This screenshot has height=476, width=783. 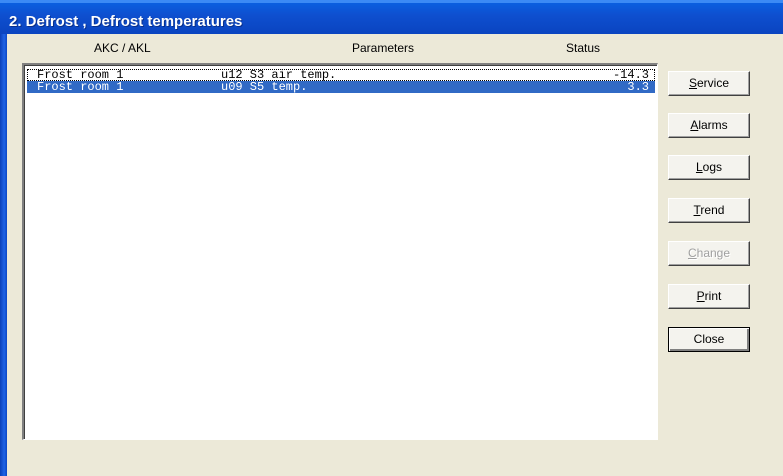 I want to click on window-frame-left, so click(x=3, y=255).